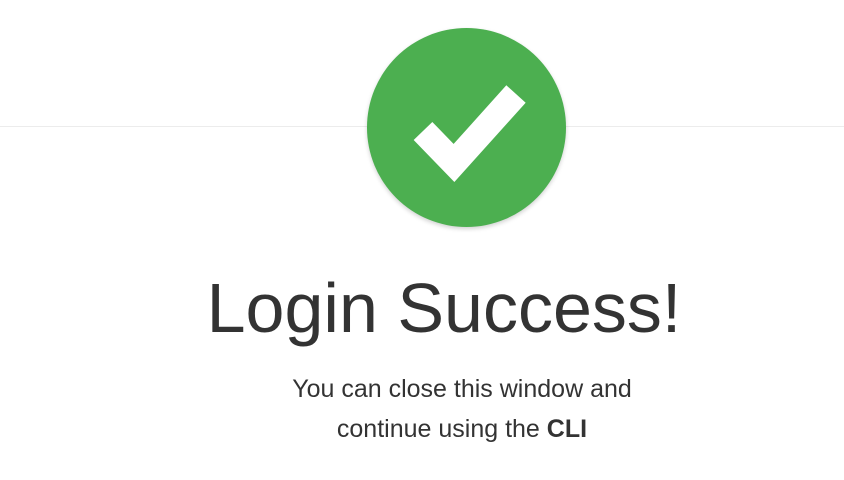 Image resolution: width=844 pixels, height=480 pixels. I want to click on checkmark-icon, so click(469, 134).